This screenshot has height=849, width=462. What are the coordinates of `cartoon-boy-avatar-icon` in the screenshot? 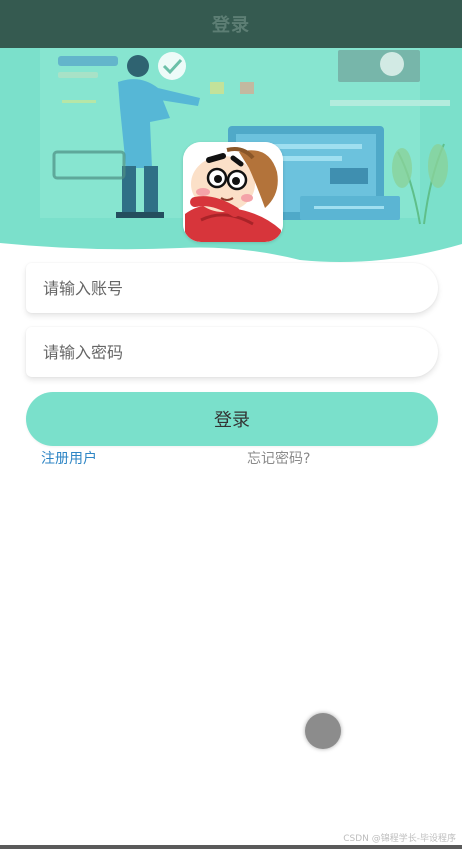 It's located at (233, 192).